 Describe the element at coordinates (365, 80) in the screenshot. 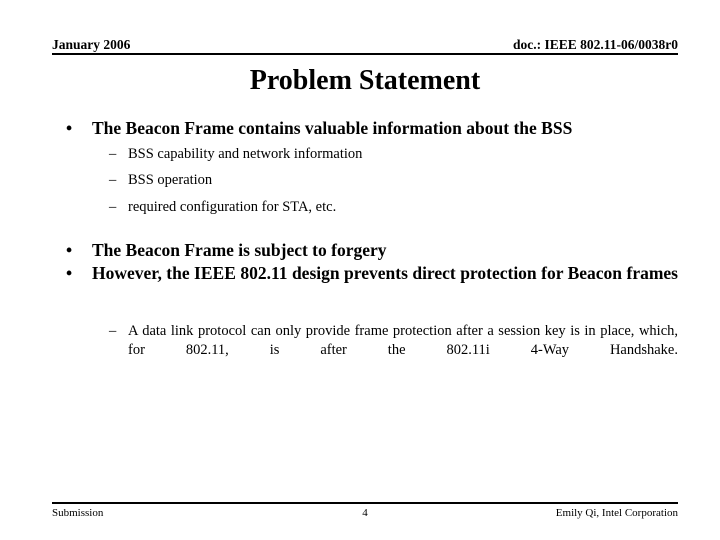

I see `page-title: Problem Statement` at that location.